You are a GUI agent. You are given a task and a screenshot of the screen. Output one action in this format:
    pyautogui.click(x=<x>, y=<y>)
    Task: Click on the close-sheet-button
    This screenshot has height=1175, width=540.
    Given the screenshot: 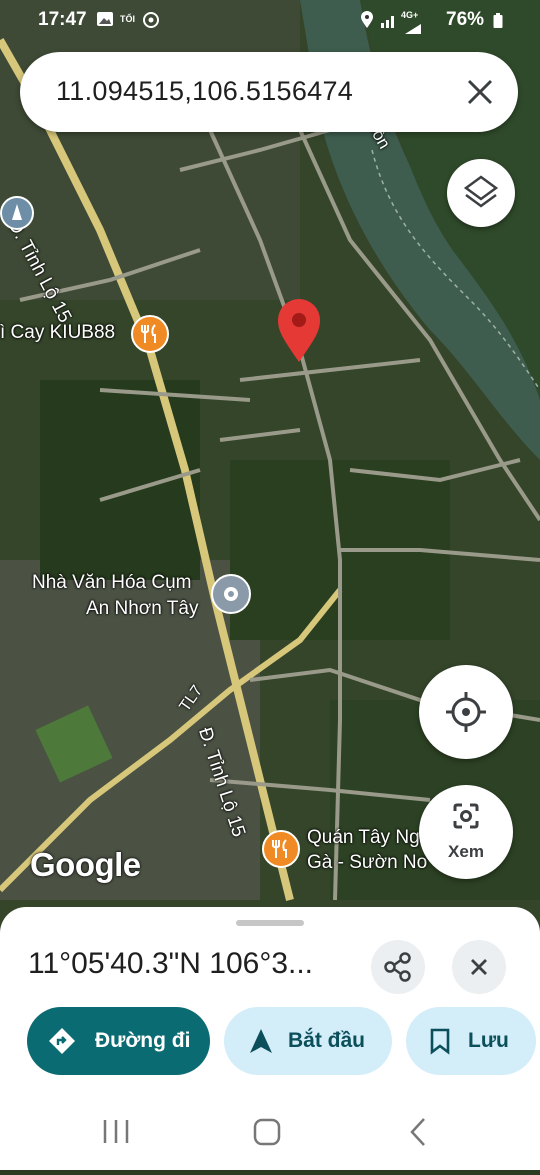 What is the action you would take?
    pyautogui.click(x=479, y=967)
    